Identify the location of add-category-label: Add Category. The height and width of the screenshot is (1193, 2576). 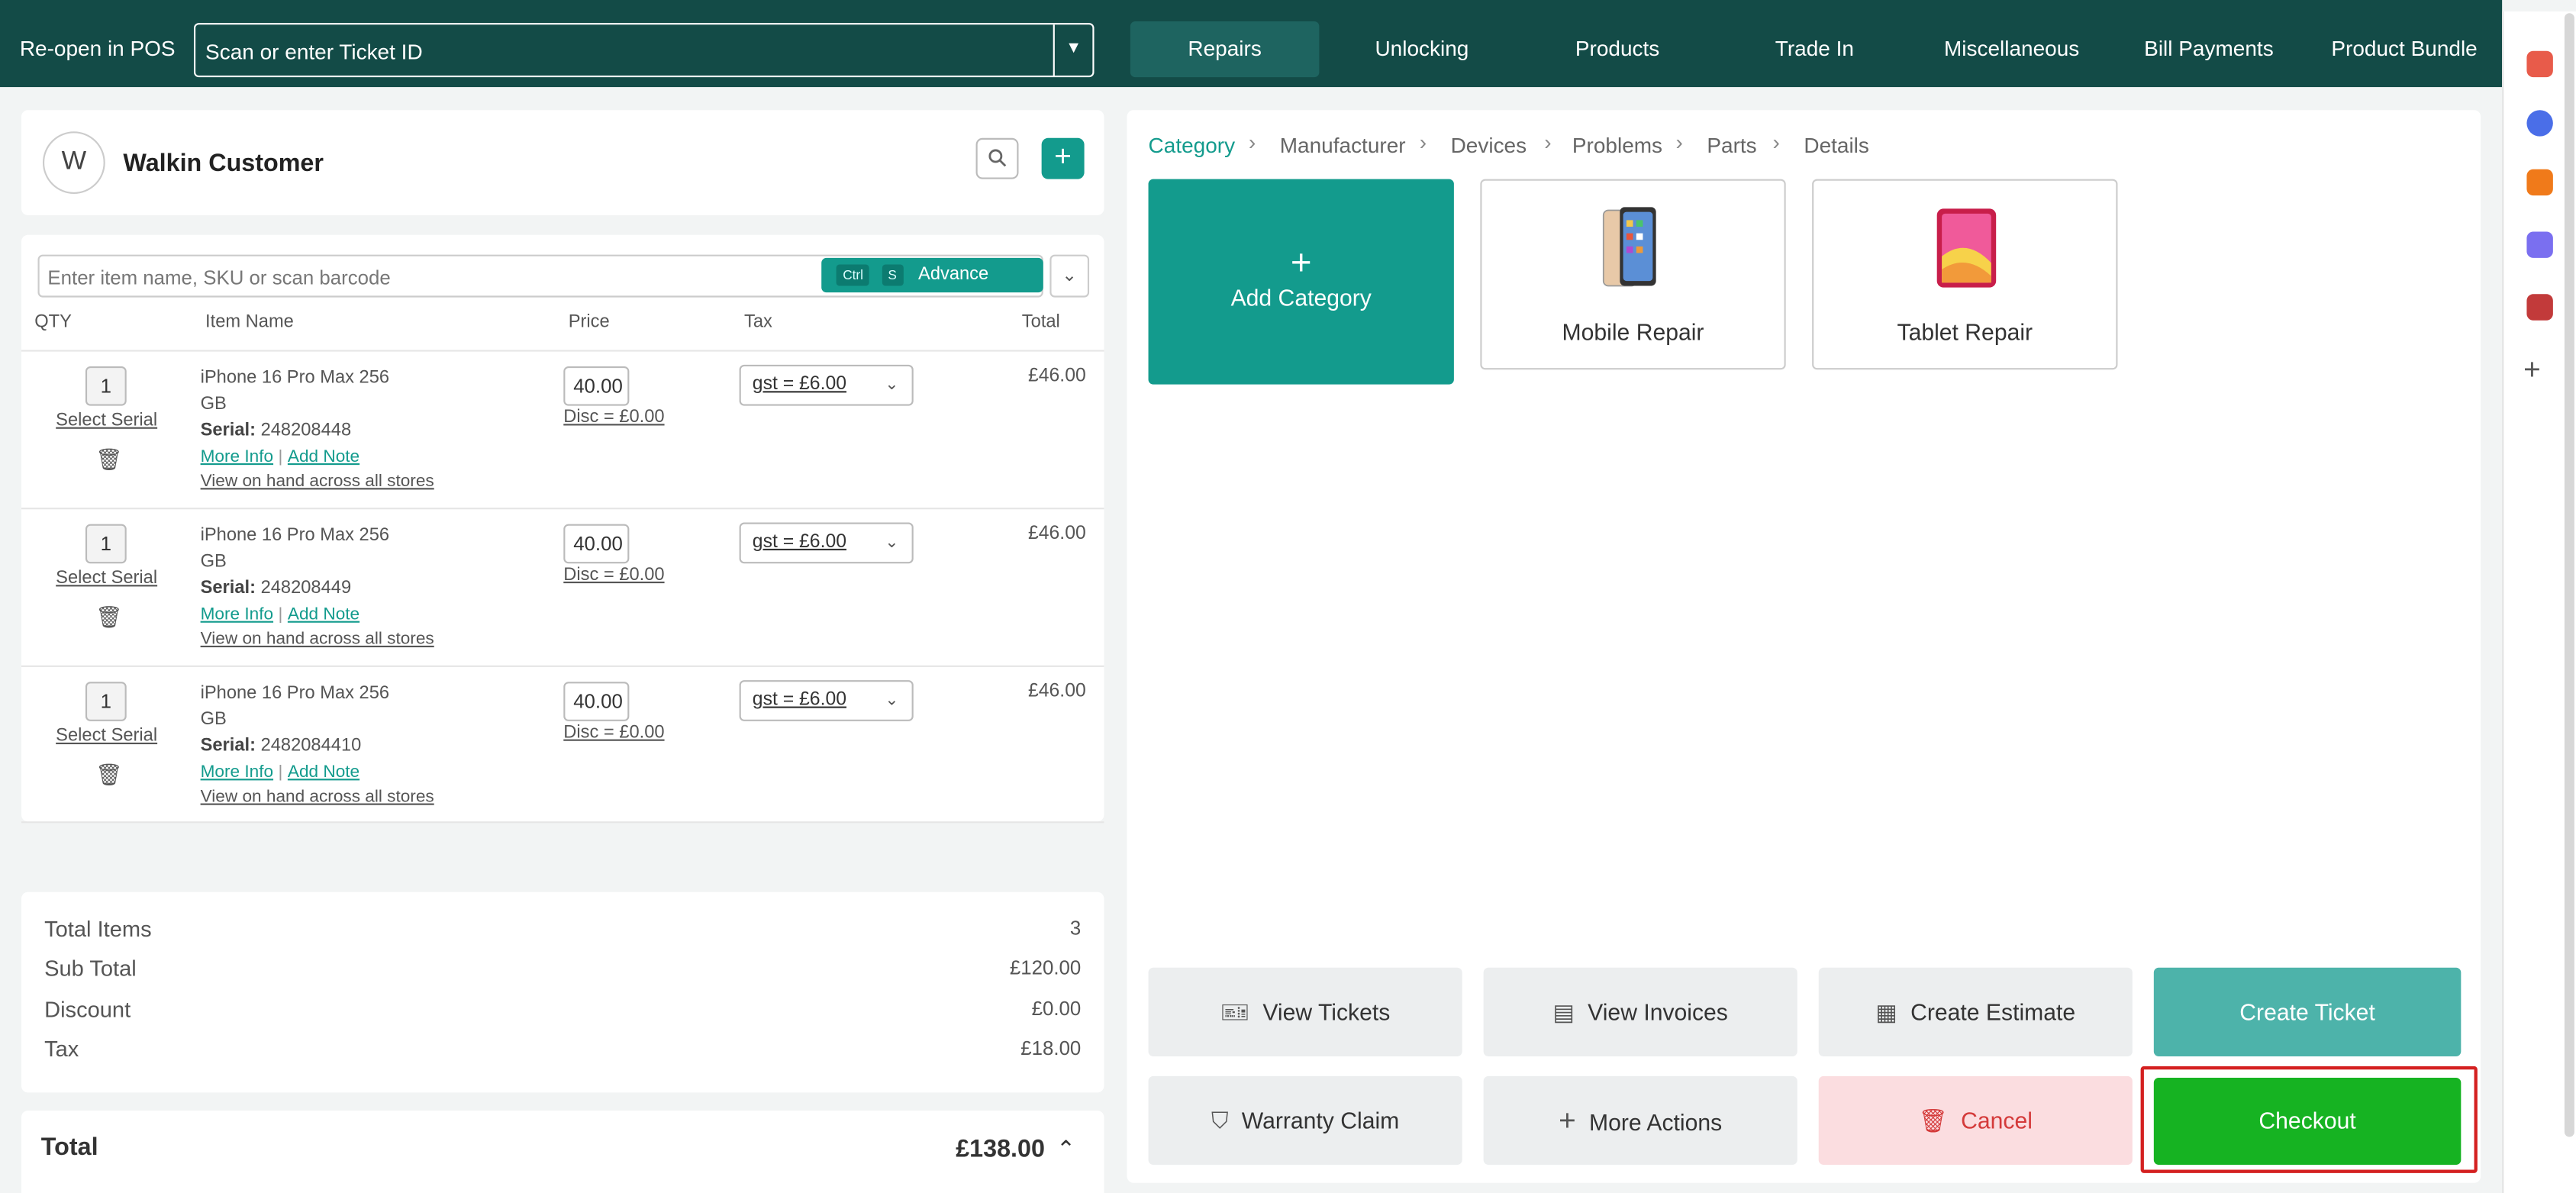
(1301, 297).